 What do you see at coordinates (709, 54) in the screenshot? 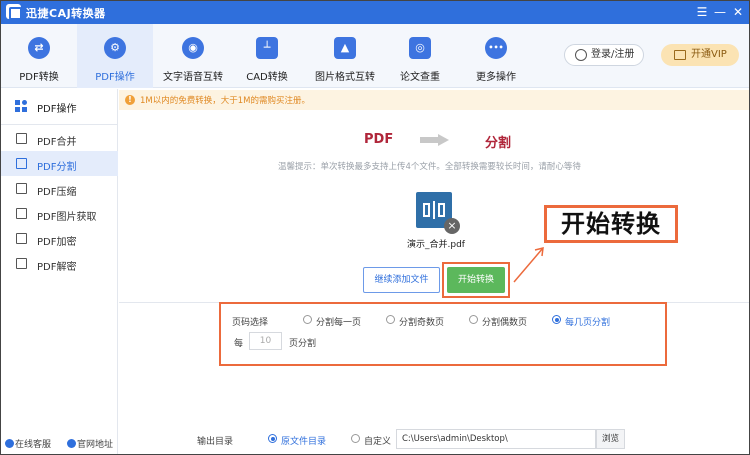
I see `vip-label: 开通VIP` at bounding box center [709, 54].